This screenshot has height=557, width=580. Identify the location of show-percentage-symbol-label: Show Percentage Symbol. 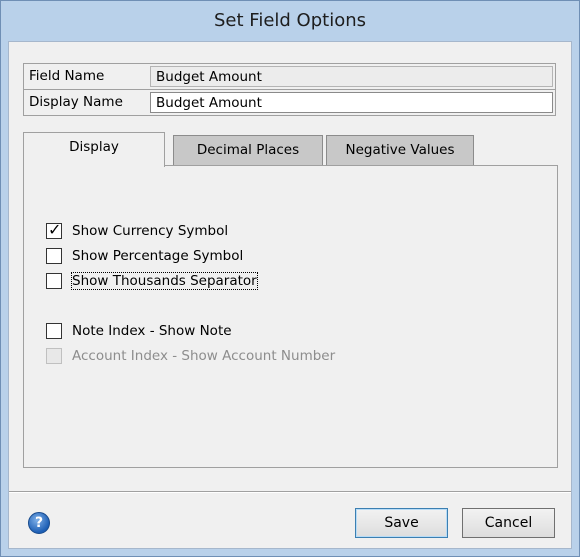
(157, 256).